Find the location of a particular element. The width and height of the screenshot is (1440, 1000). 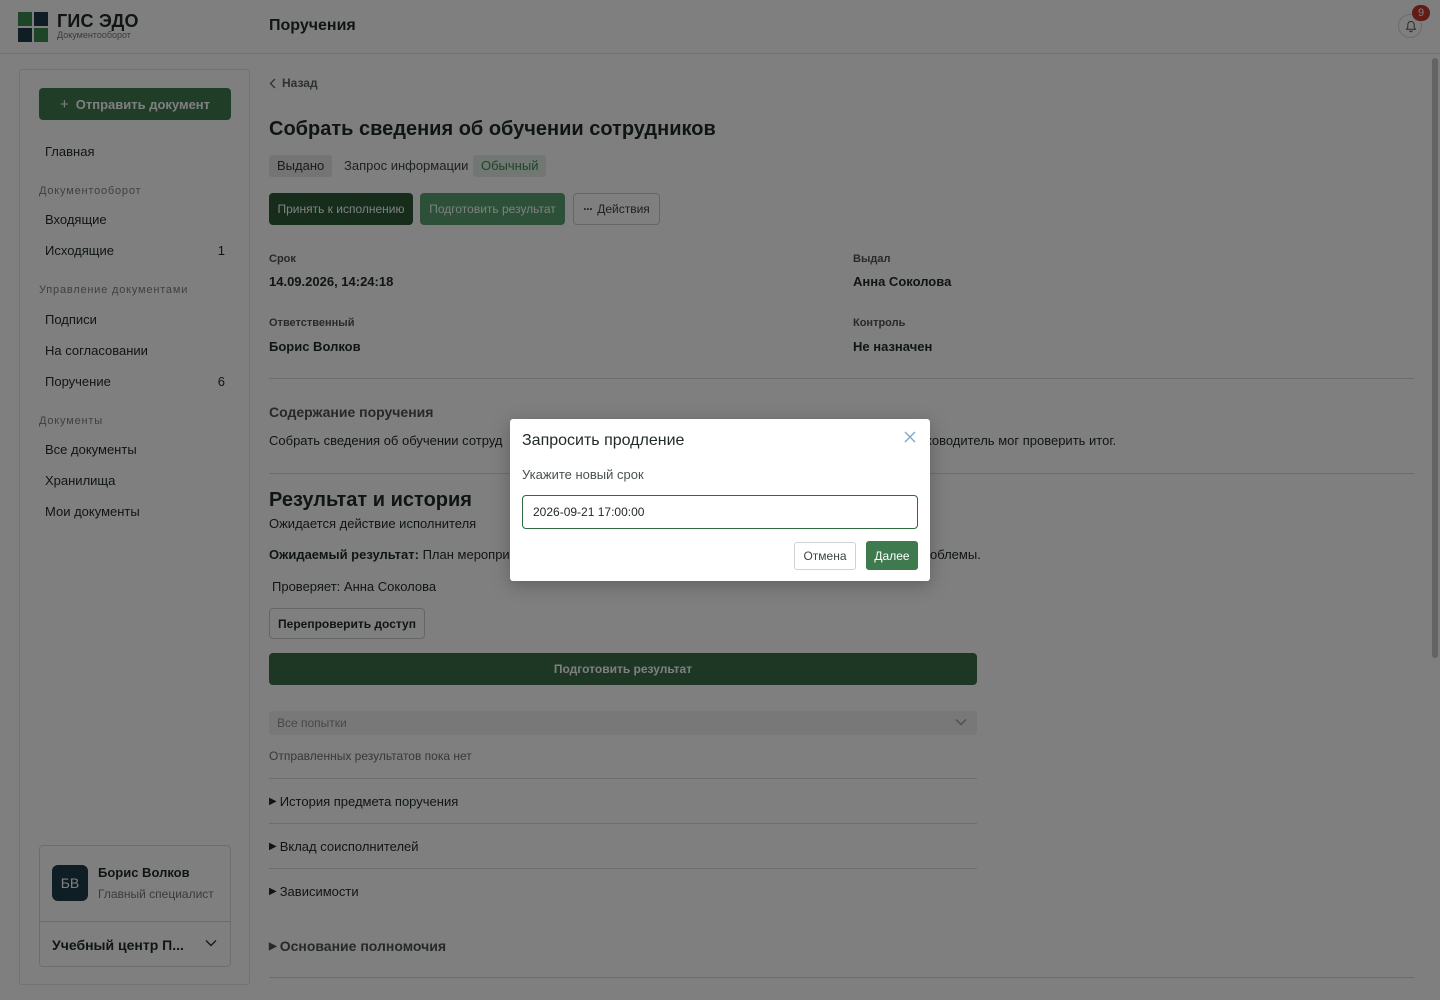

close-icon is located at coordinates (910, 437).